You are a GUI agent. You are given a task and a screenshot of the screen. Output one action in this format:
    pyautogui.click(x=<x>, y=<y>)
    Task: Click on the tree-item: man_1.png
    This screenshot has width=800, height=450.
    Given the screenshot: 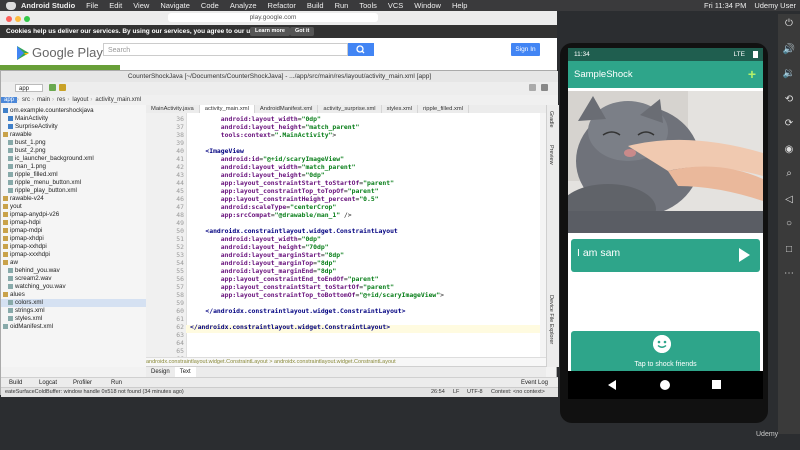 What is the action you would take?
    pyautogui.click(x=73, y=167)
    